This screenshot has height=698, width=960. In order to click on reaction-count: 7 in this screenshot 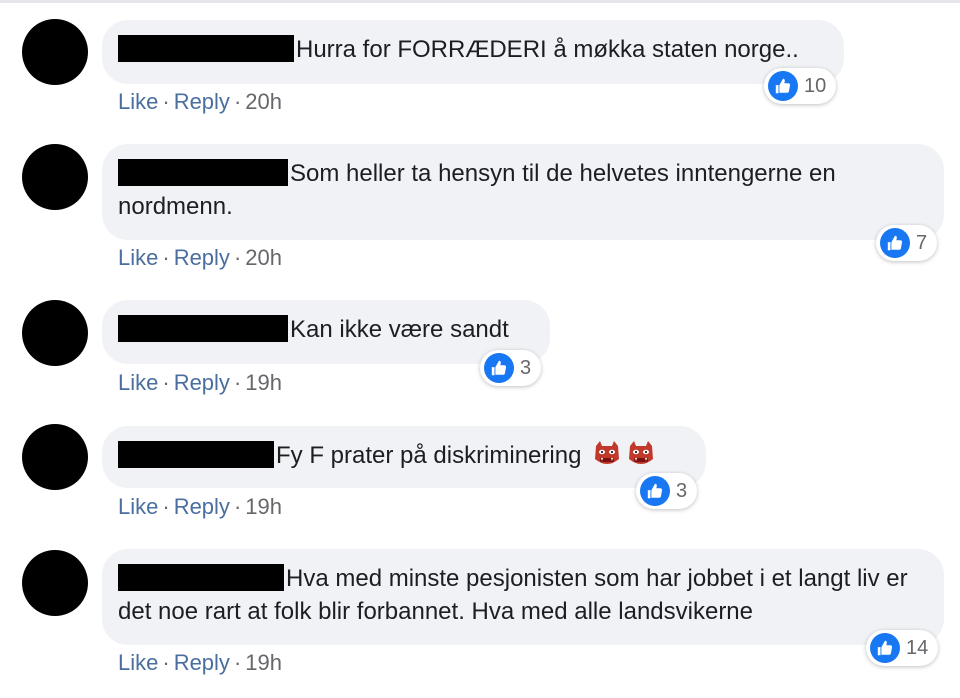, I will do `click(922, 242)`.